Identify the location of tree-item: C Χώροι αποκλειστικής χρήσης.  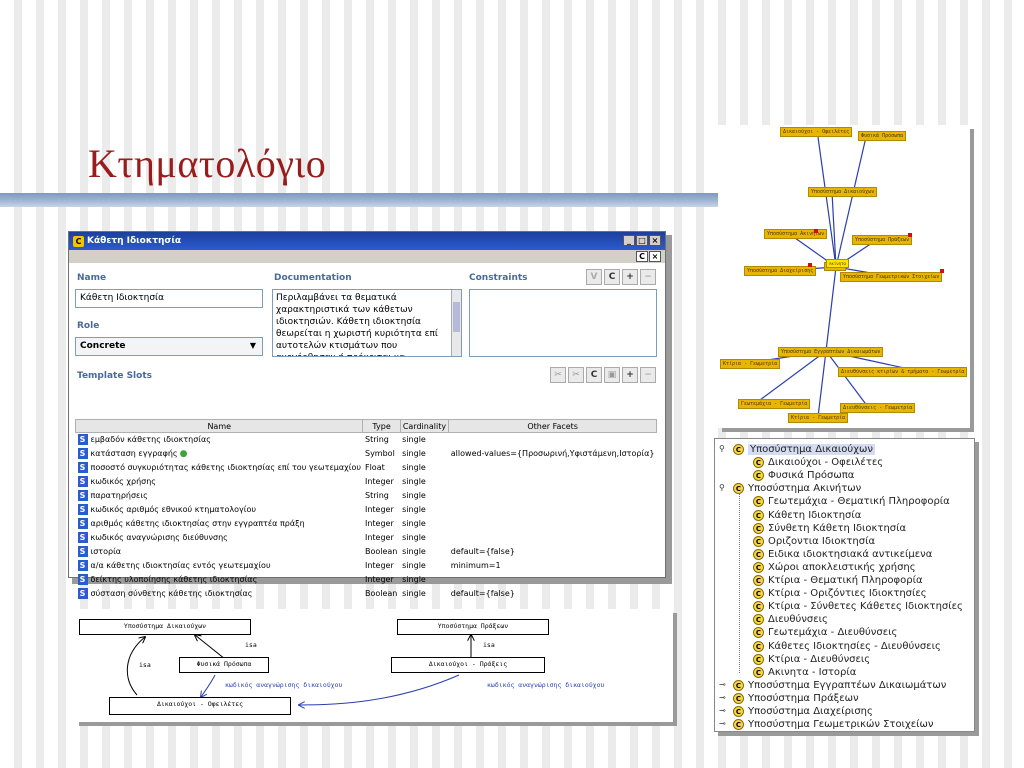
(834, 567).